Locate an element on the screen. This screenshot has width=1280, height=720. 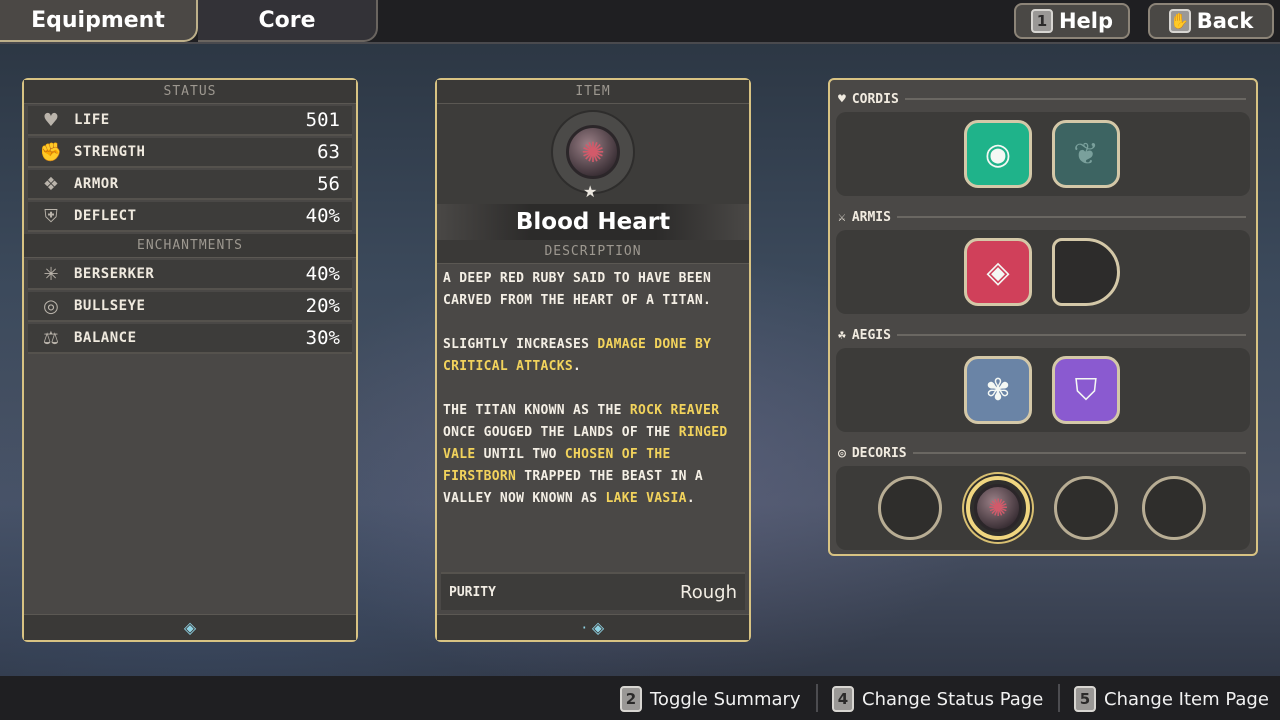
green-rune-icon: ◉ is located at coordinates (998, 154).